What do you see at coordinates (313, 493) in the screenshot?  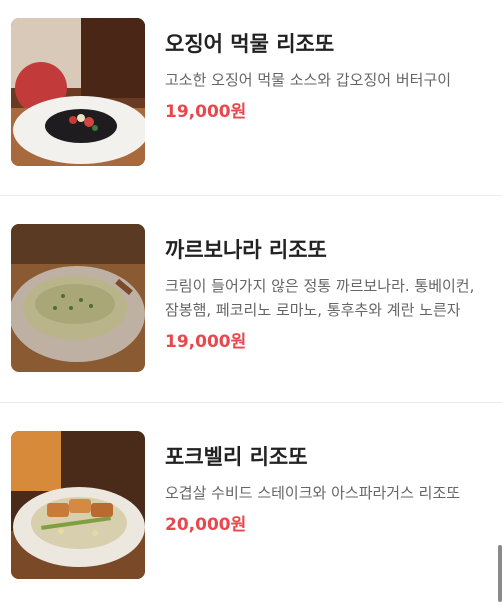 I see `menu-item-description: 오겹살 수비드 스테이크와 아스파라거스 리조또` at bounding box center [313, 493].